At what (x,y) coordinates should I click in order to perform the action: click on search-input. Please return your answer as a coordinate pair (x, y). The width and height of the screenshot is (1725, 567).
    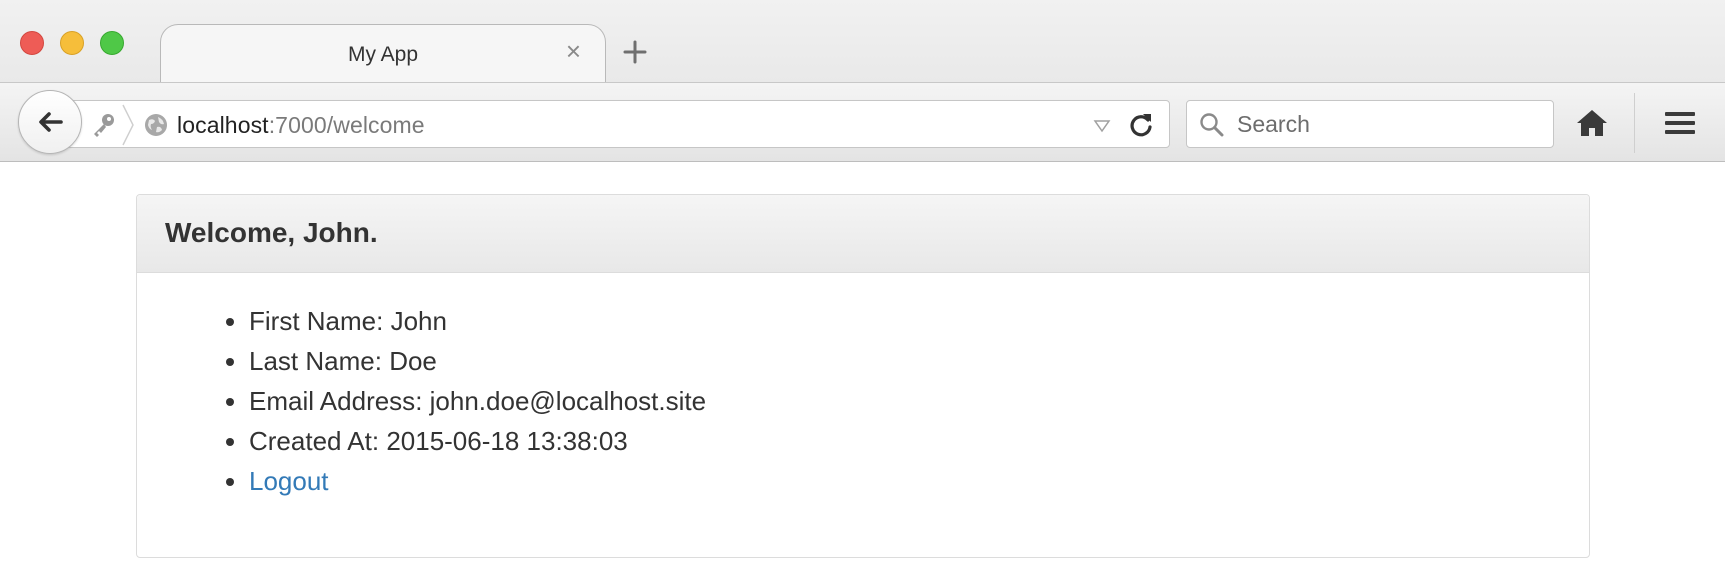
    Looking at the image, I should click on (1387, 124).